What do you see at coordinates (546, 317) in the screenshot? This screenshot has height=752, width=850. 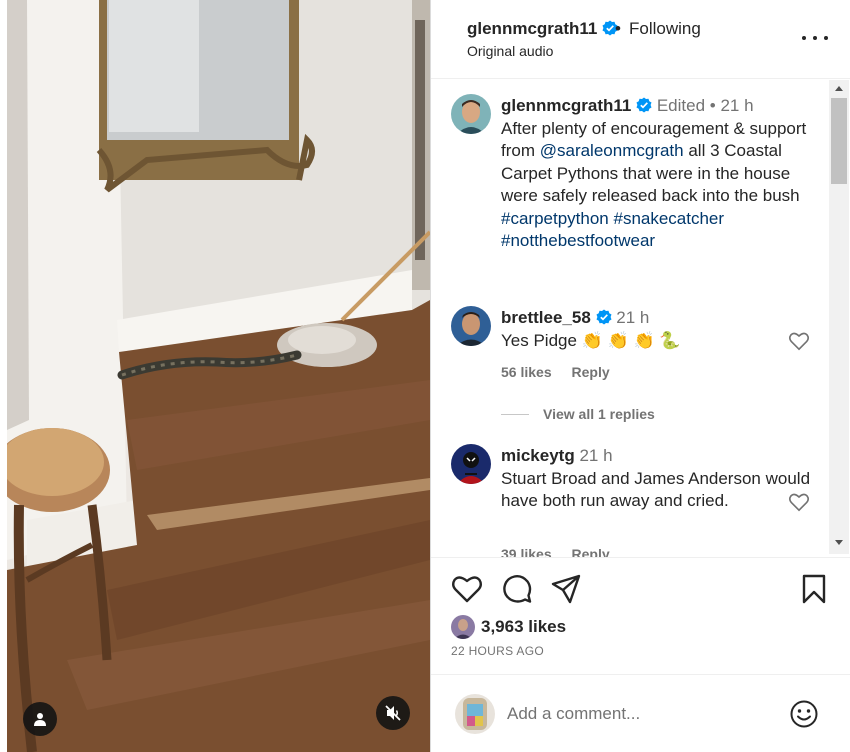 I see `commenter-username: brettlee_58` at bounding box center [546, 317].